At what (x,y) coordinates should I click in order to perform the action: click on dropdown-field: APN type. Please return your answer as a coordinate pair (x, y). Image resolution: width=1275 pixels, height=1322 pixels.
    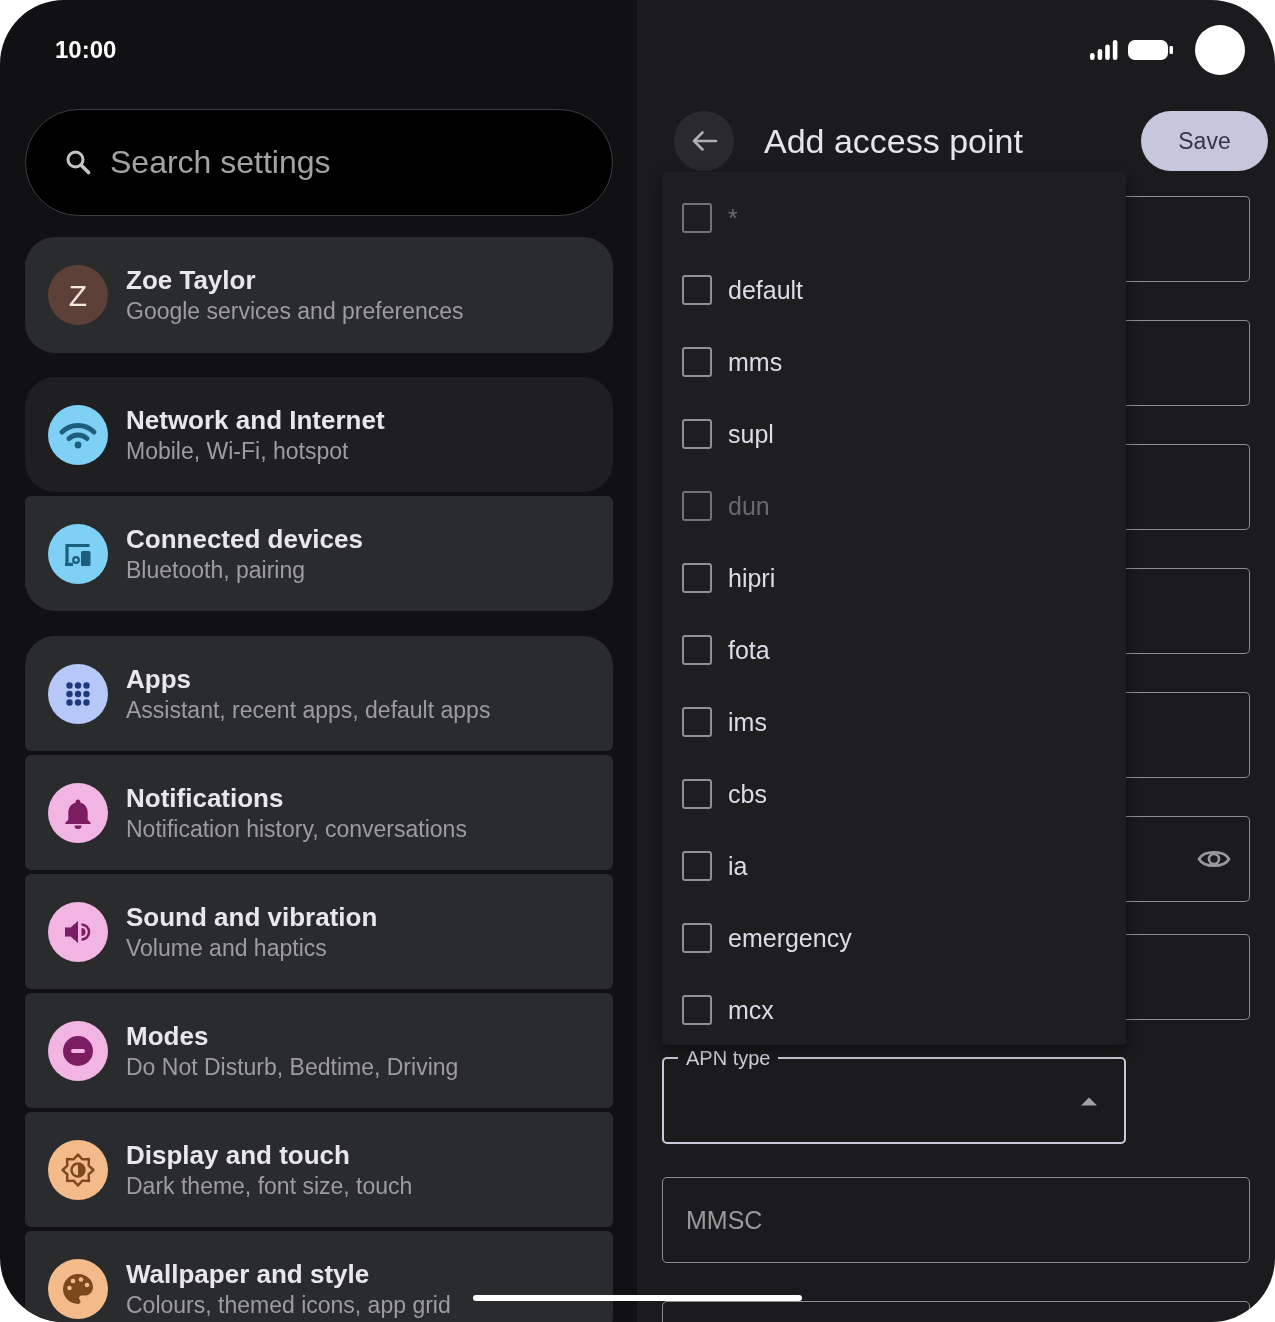
    Looking at the image, I should click on (894, 1096).